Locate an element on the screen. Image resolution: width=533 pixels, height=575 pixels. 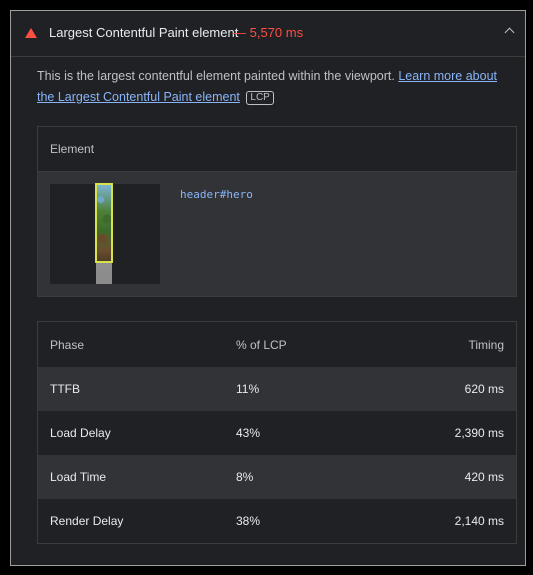
warning-triangle-icon is located at coordinates (31, 33).